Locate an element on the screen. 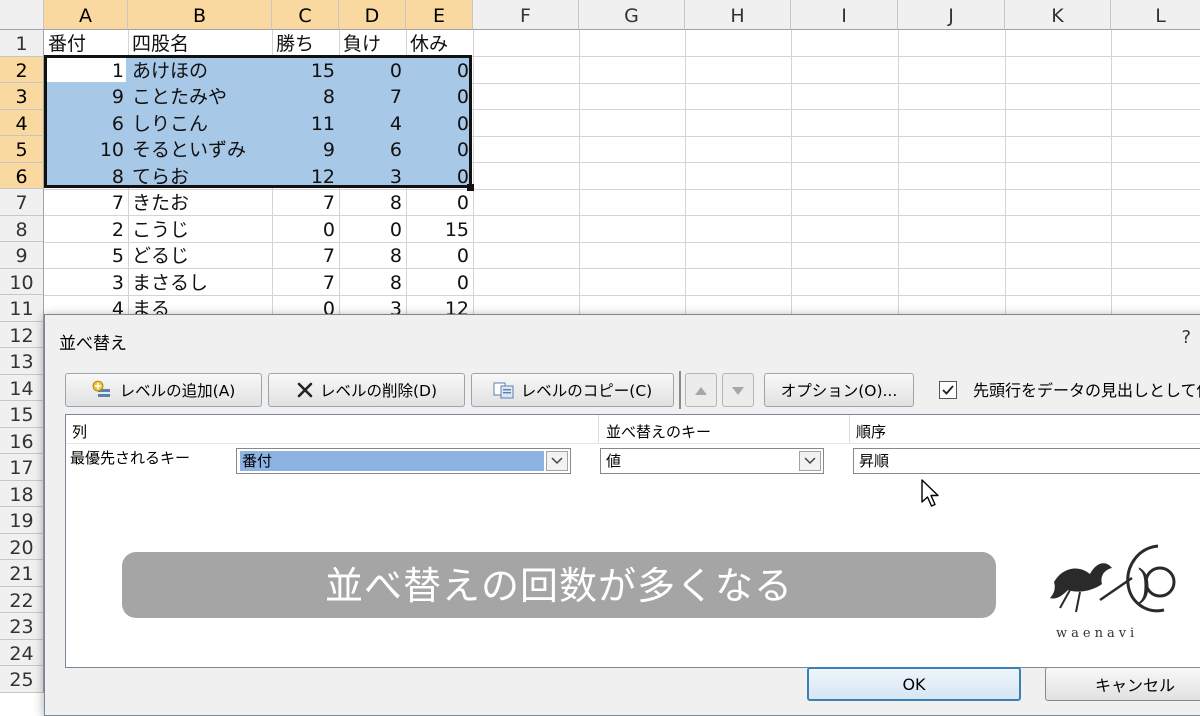 The height and width of the screenshot is (716, 1200). move-up-icon is located at coordinates (701, 390).